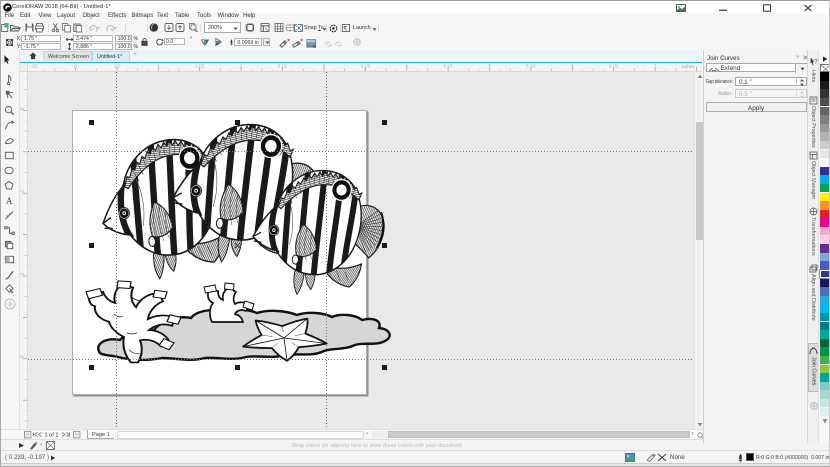 This screenshot has width=830, height=467. I want to click on svg-text: 4 1/2, so click(449, 65).